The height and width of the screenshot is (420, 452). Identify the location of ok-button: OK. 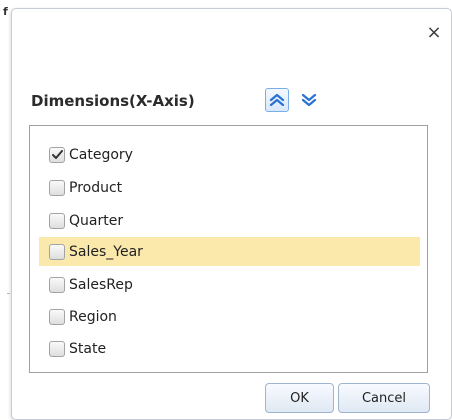
(299, 398).